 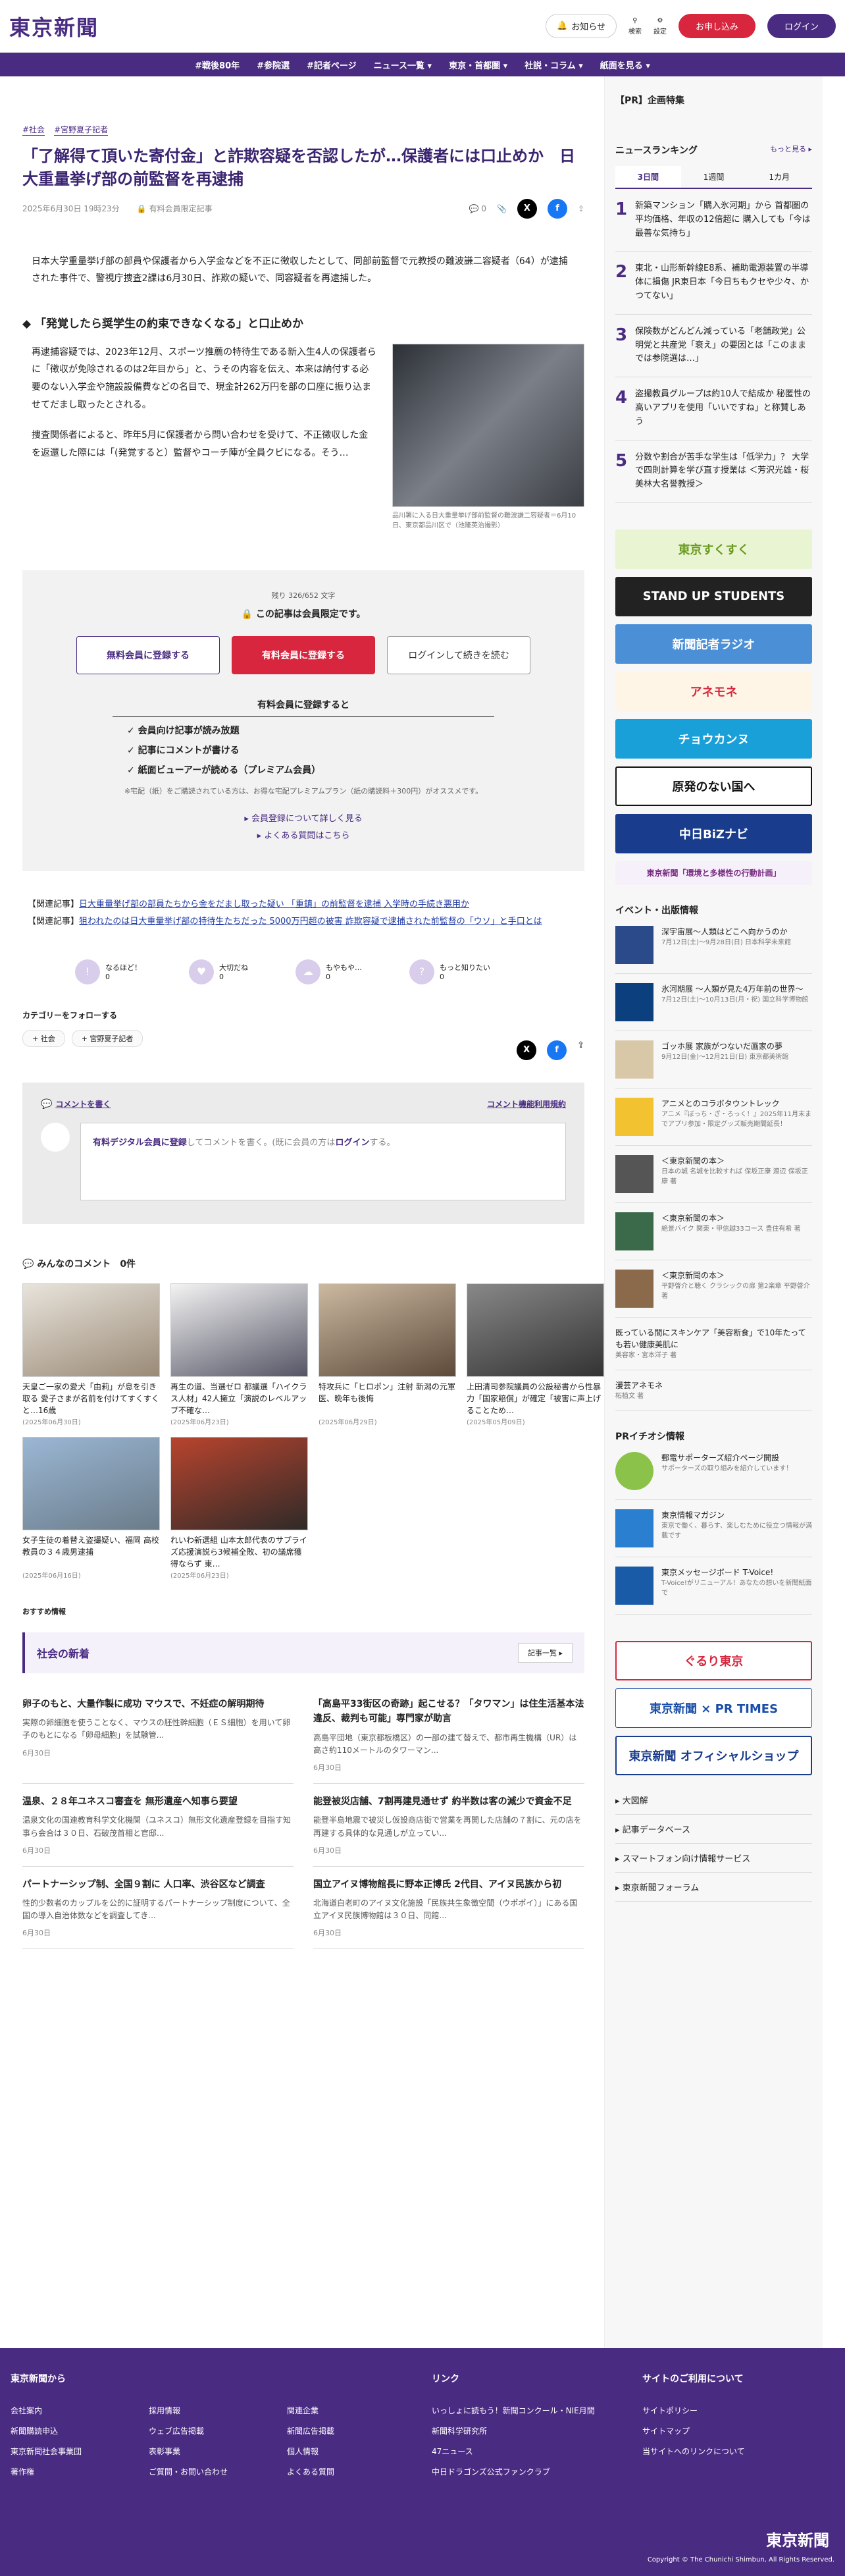 I want to click on site-logo: 東京新聞, so click(x=54, y=26).